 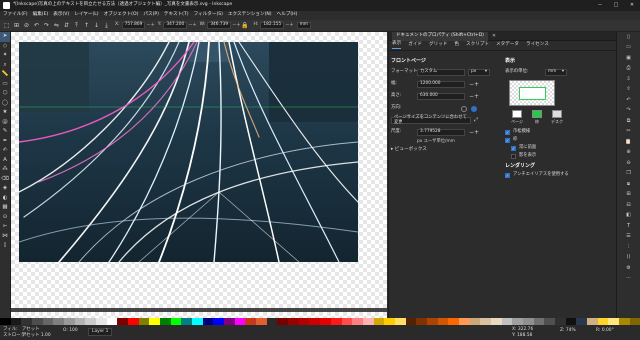 I want to click on antialias-checkbox: ✓ アンチエイリアスを使用する, so click(x=560, y=175).